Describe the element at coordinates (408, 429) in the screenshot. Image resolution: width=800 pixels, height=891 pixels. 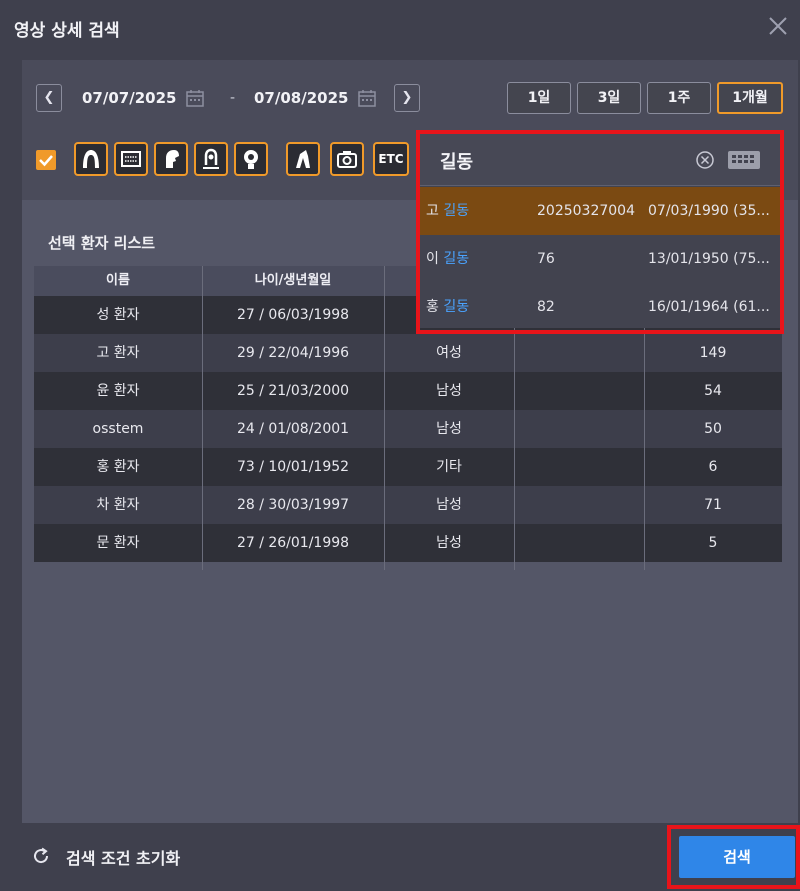
I see `table-row: osstem 24 / 01/08/2001 남성 50` at that location.